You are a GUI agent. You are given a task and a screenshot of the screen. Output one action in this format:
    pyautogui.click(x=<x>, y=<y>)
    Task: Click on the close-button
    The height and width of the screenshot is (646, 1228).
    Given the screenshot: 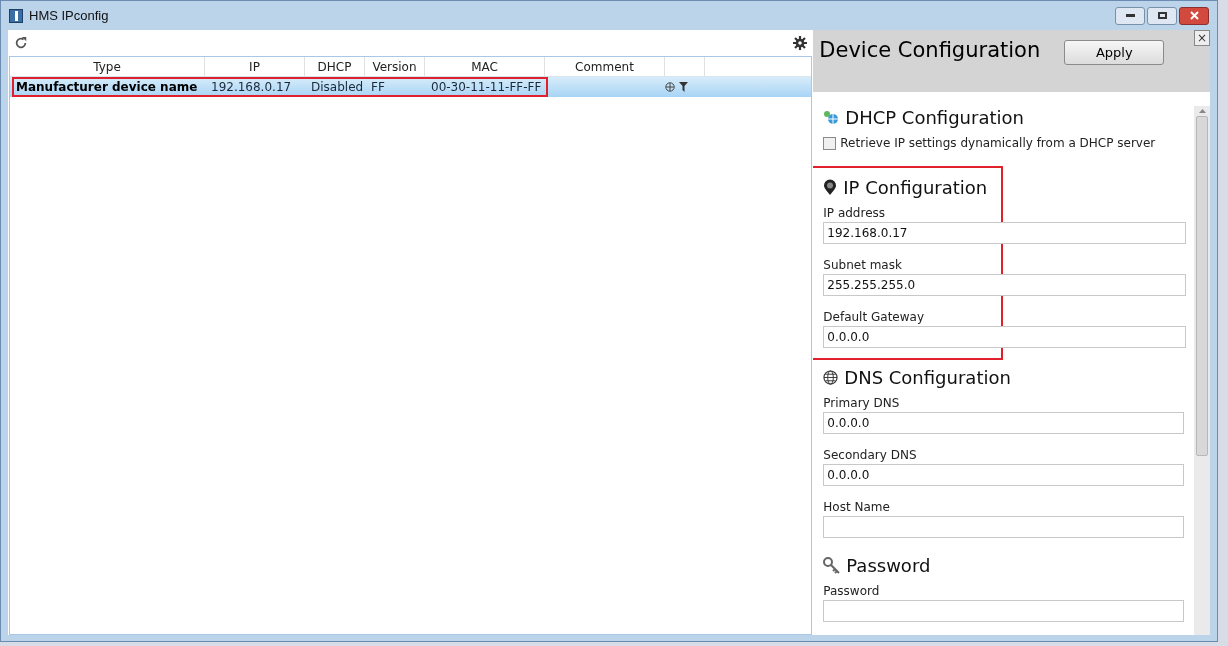 What is the action you would take?
    pyautogui.click(x=1194, y=15)
    